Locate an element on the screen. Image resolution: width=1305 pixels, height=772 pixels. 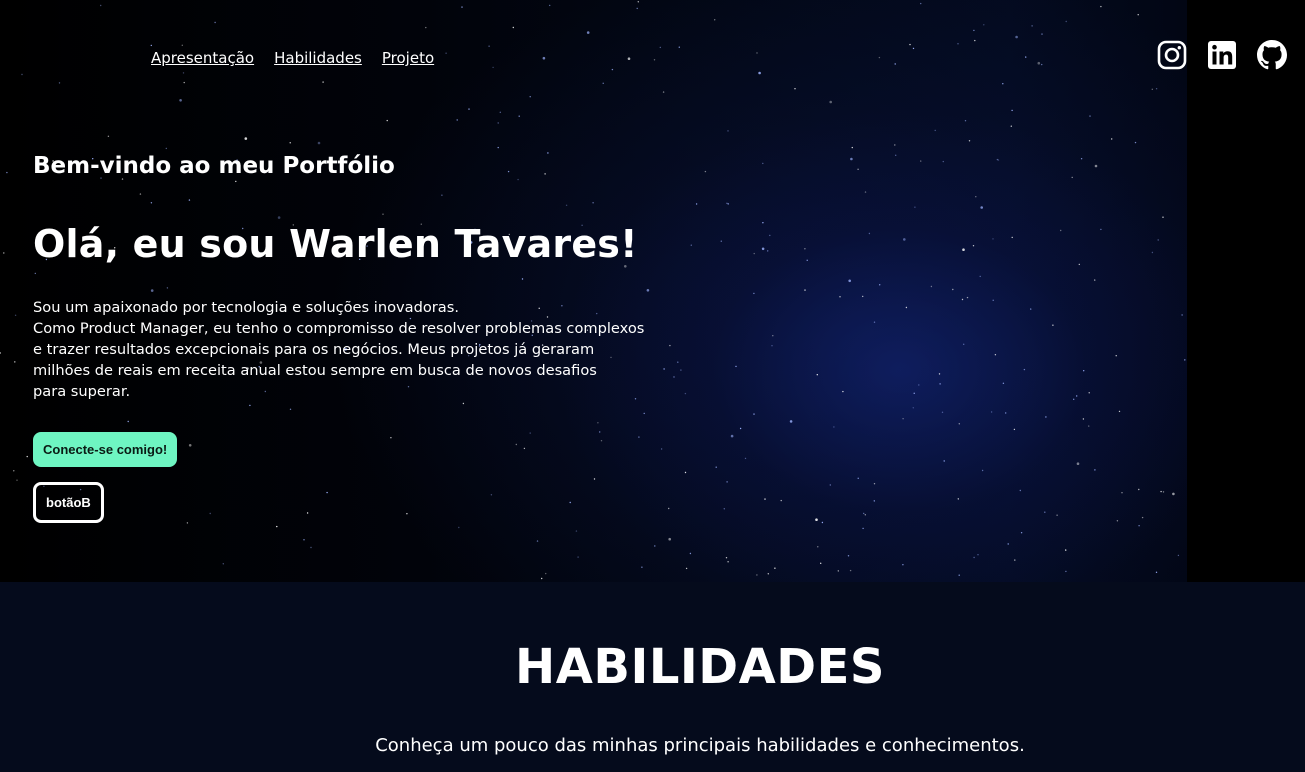
main-nav: Apresentação Habilidades Projeto is located at coordinates (292, 58).